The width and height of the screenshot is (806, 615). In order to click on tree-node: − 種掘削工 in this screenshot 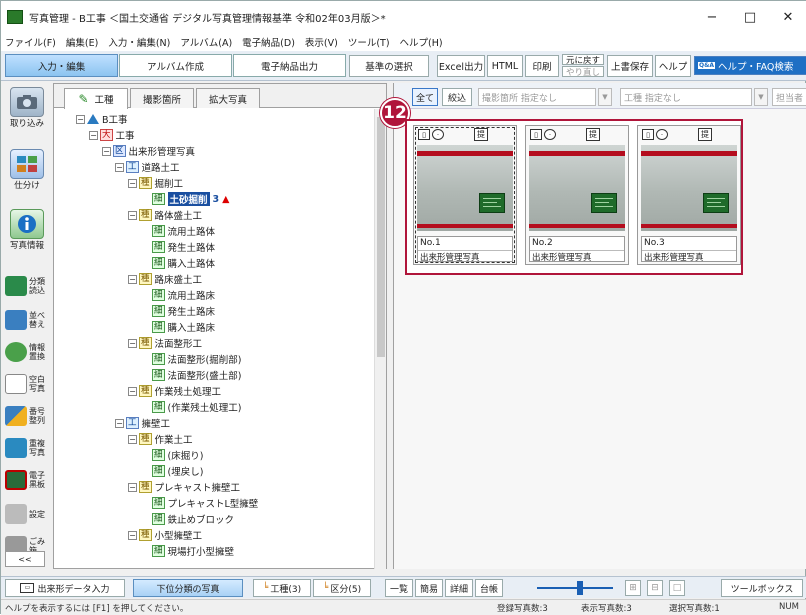, I will do `click(155, 183)`.